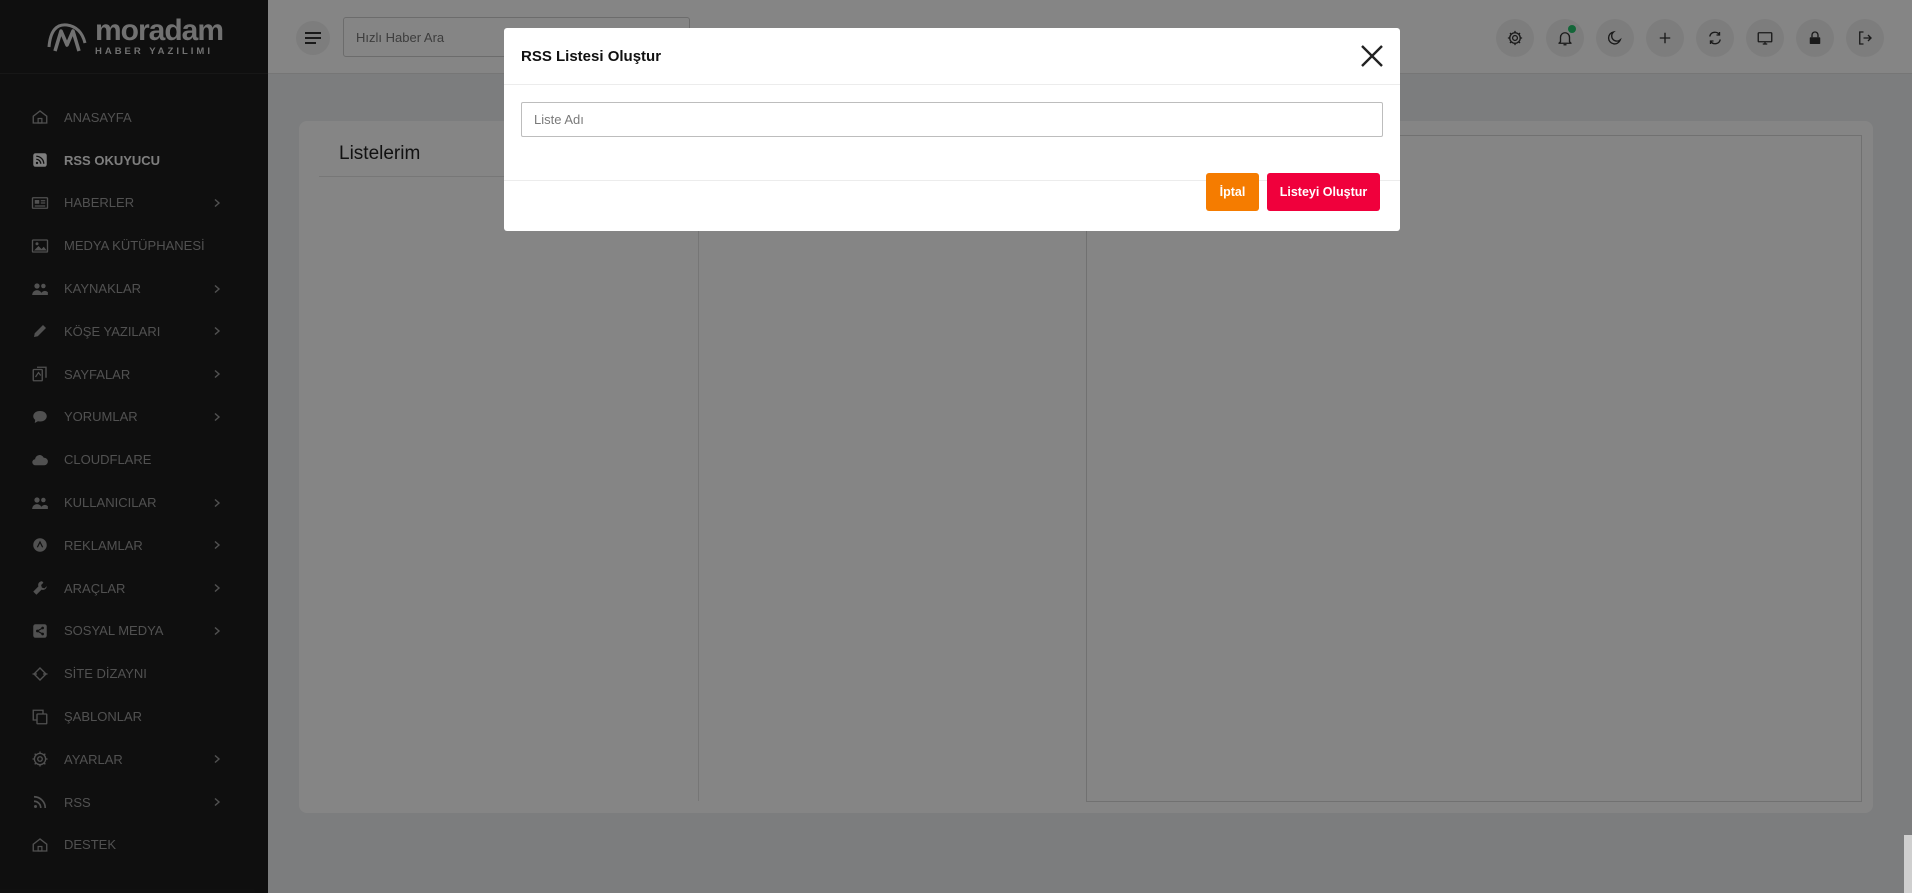 Image resolution: width=1912 pixels, height=893 pixels. What do you see at coordinates (1323, 192) in the screenshot?
I see `create-list-button: Listeyi Oluştur` at bounding box center [1323, 192].